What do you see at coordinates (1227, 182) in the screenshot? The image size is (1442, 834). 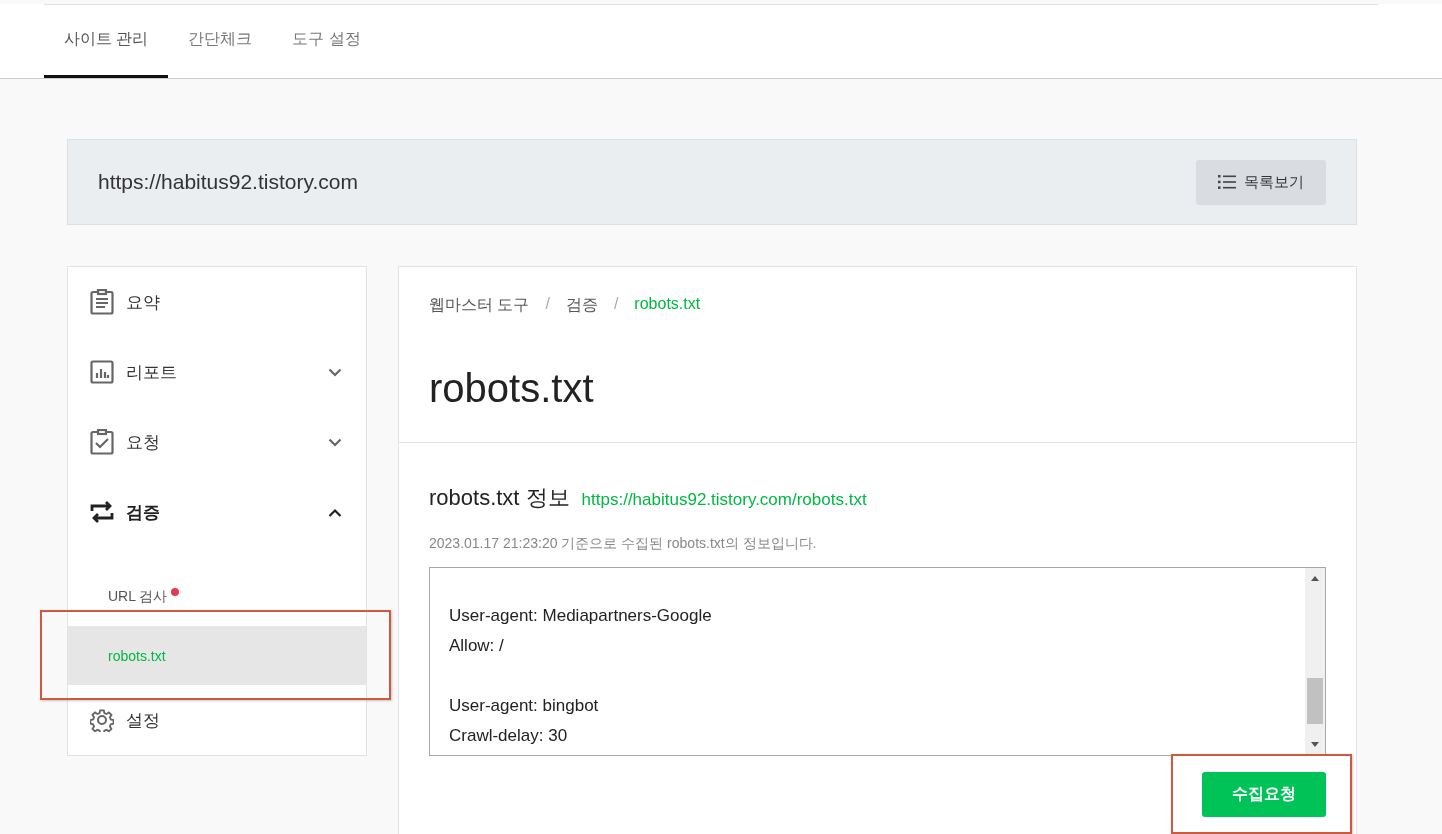 I see `list-icon` at bounding box center [1227, 182].